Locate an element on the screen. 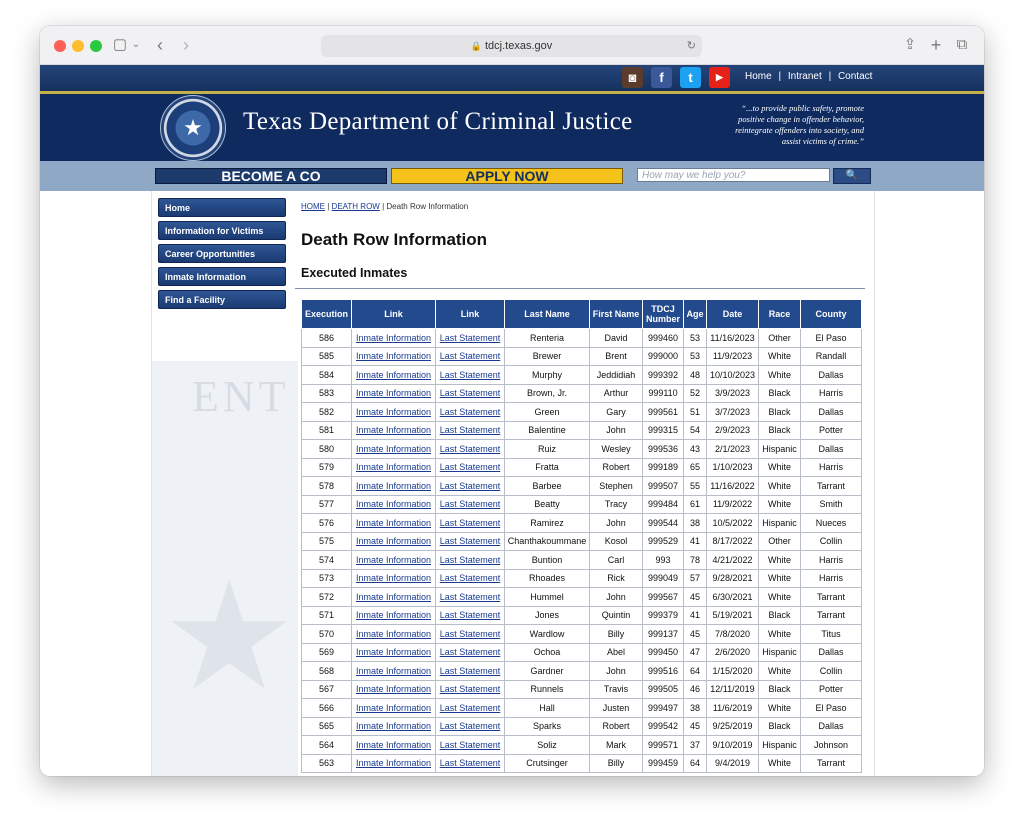 Image resolution: width=1024 pixels, height=829 pixels. sidebar-toggle-icon: ▢ is located at coordinates (120, 45).